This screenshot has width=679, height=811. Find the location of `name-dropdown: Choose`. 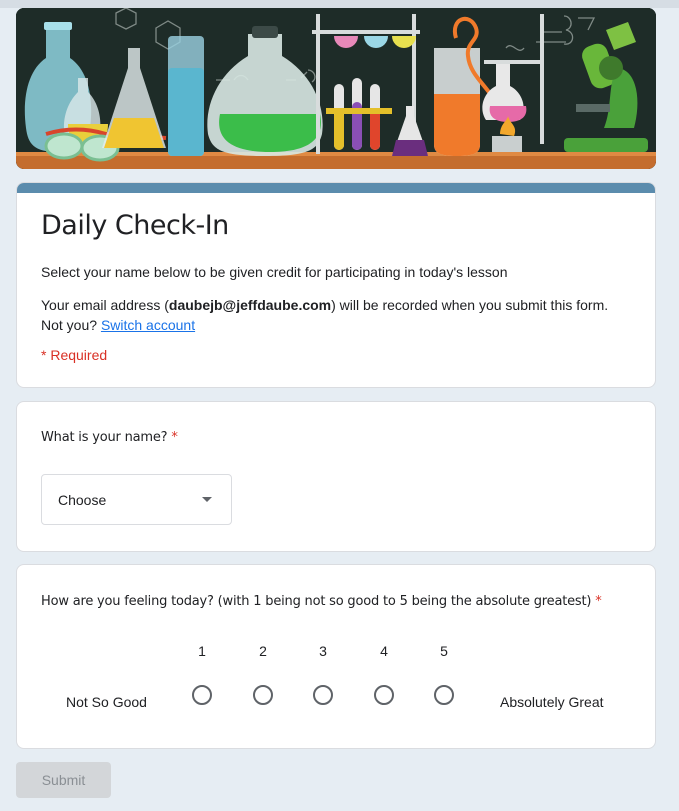

name-dropdown: Choose is located at coordinates (136, 499).